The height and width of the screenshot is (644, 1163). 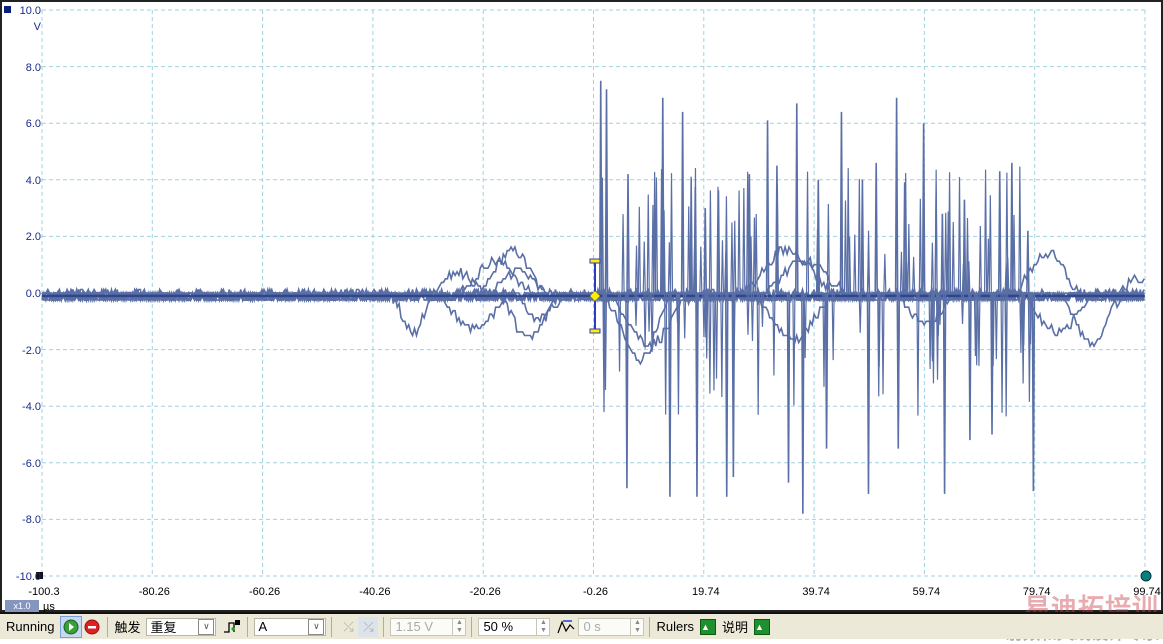 I want to click on x-tick-label: -60.26, so click(x=264, y=592).